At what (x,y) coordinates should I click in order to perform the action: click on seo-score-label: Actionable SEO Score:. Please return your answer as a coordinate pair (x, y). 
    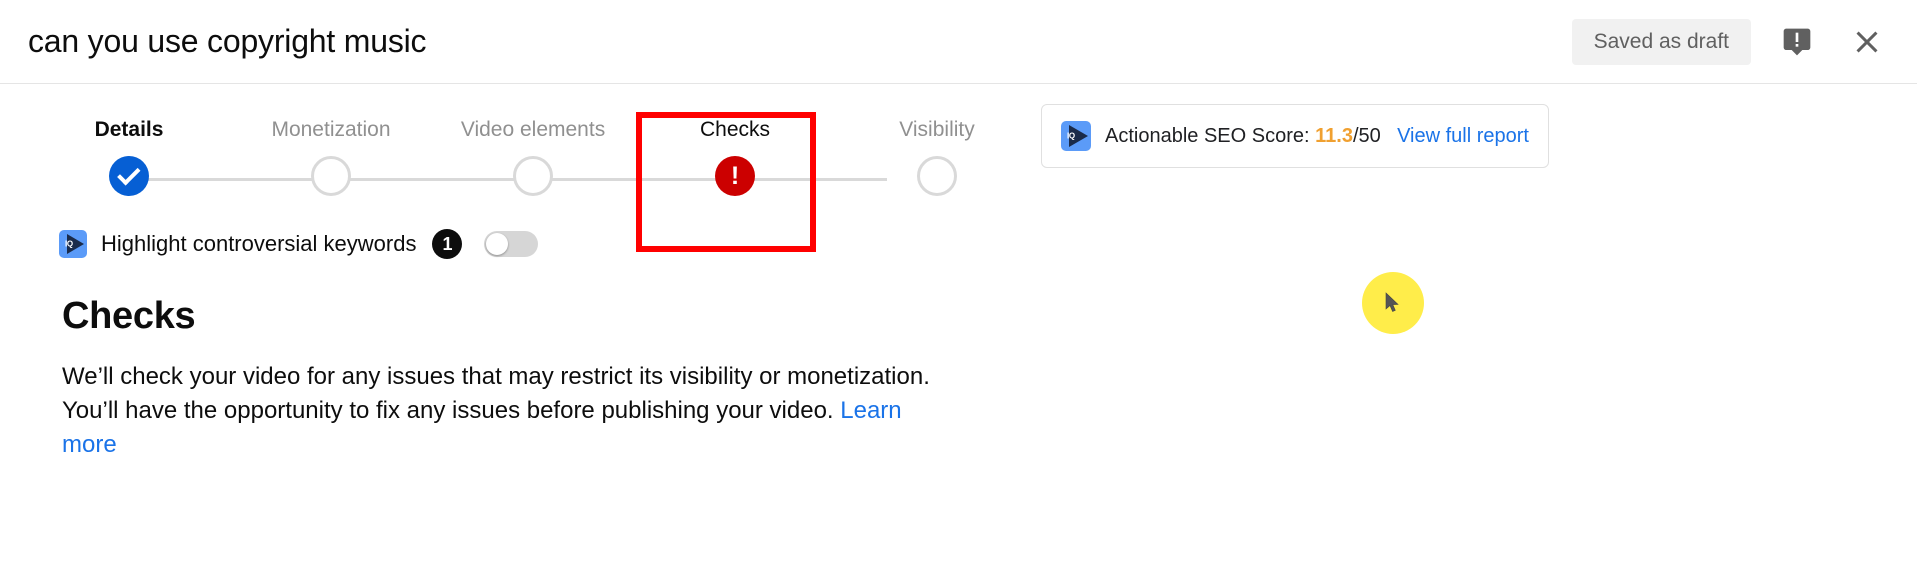
    Looking at the image, I should click on (1207, 135).